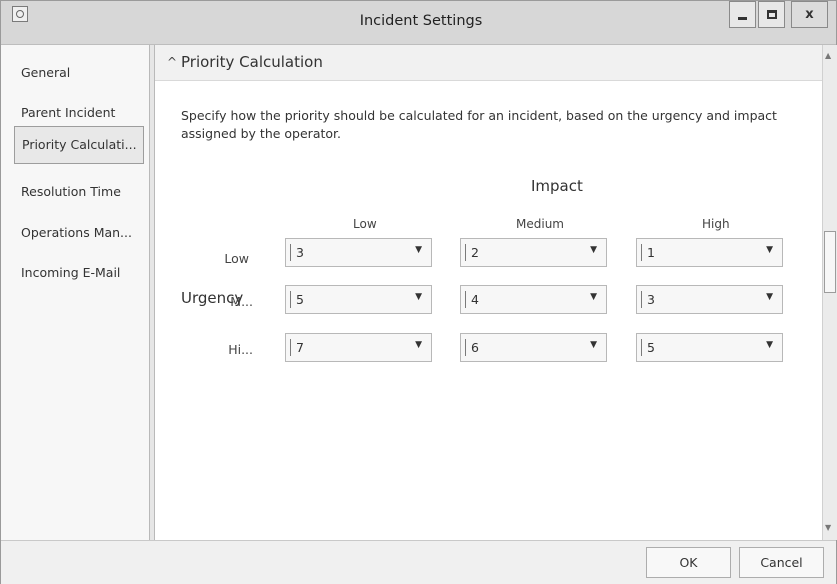  I want to click on cancel-button: Cancel, so click(781, 562).